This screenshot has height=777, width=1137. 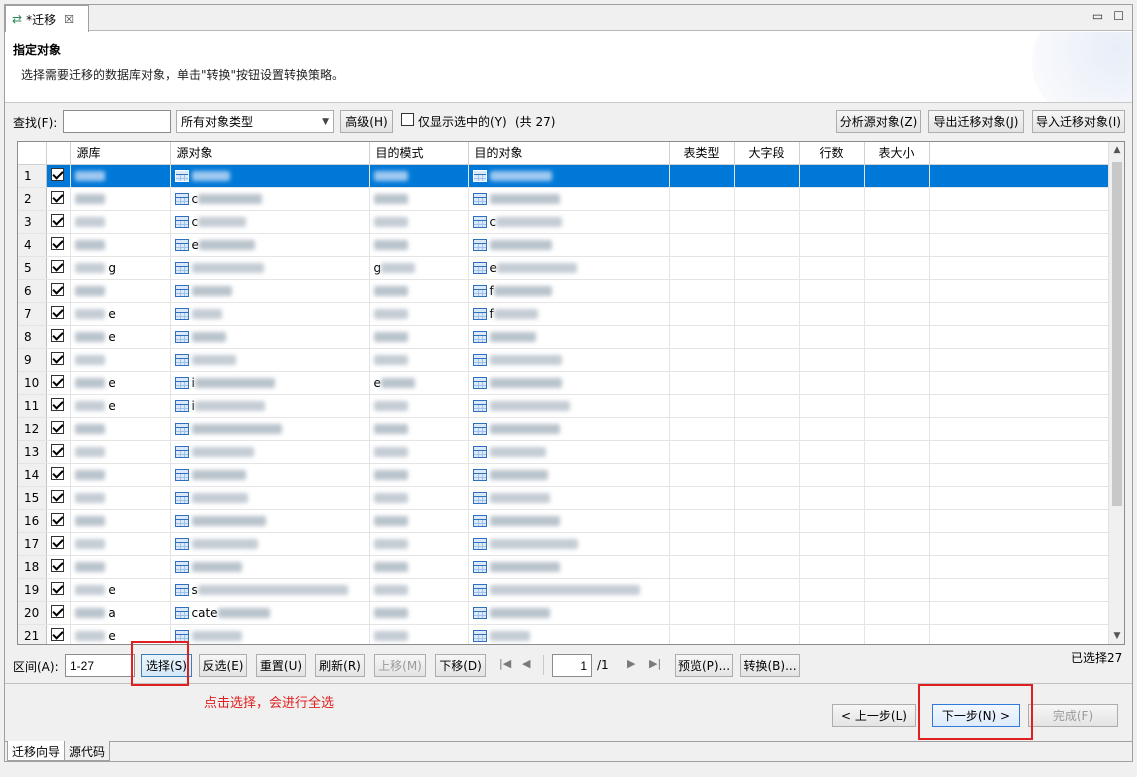 I want to click on table-row: 12, so click(x=564, y=429).